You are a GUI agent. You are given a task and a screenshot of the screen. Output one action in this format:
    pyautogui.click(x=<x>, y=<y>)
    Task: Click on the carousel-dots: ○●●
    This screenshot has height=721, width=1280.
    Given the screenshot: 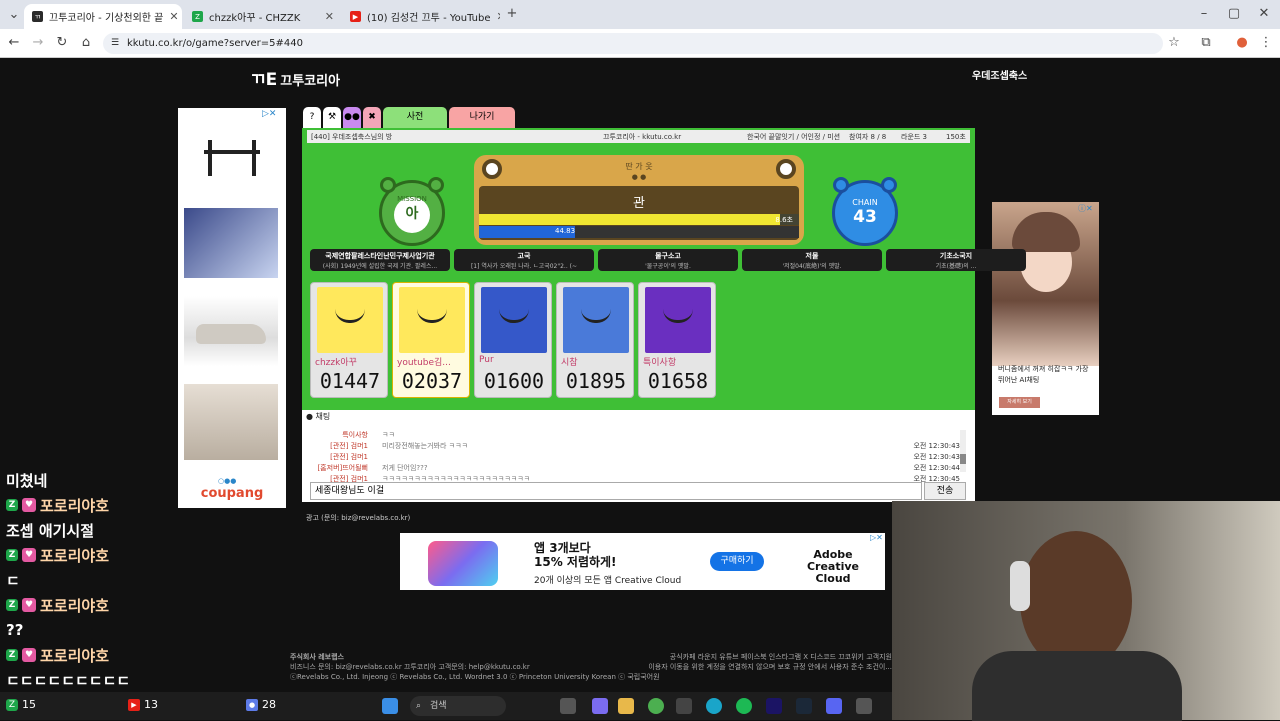 What is the action you would take?
    pyautogui.click(x=227, y=481)
    